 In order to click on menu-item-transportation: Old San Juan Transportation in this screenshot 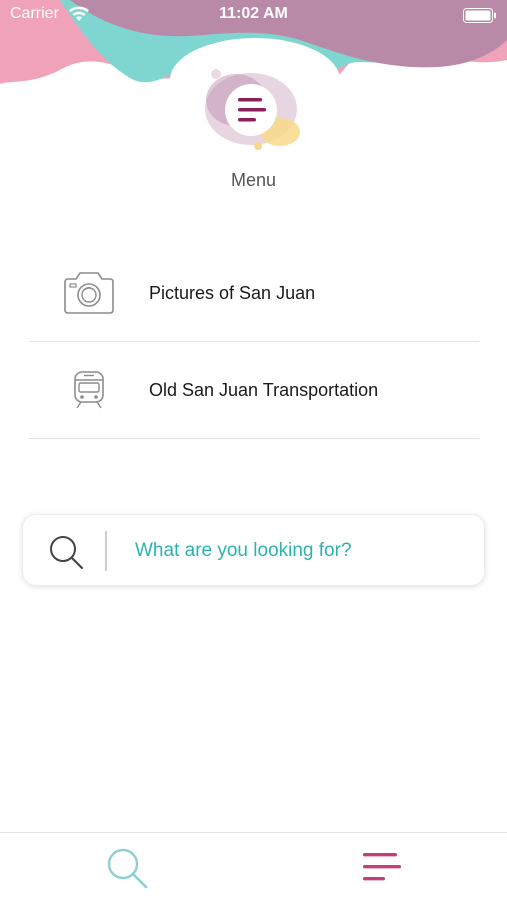, I will do `click(254, 390)`.